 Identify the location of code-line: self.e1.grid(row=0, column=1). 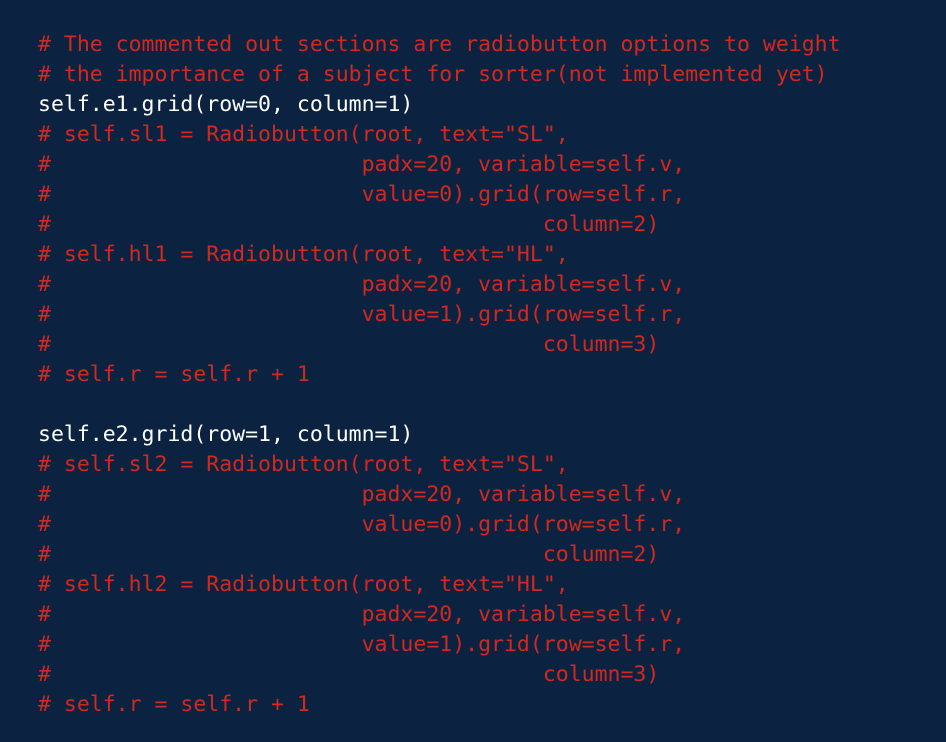
(226, 104).